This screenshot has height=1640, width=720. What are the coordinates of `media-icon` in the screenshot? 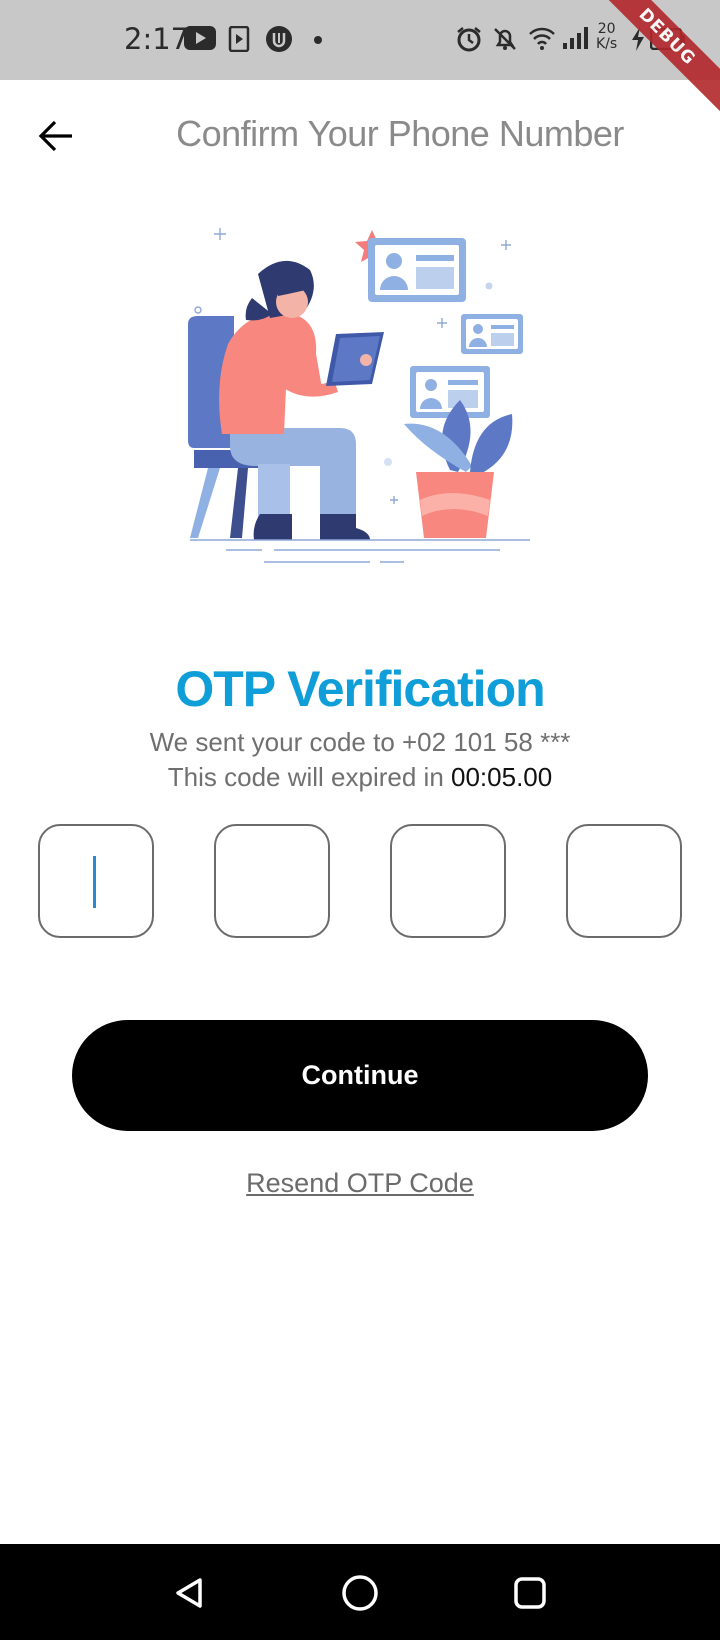 It's located at (239, 39).